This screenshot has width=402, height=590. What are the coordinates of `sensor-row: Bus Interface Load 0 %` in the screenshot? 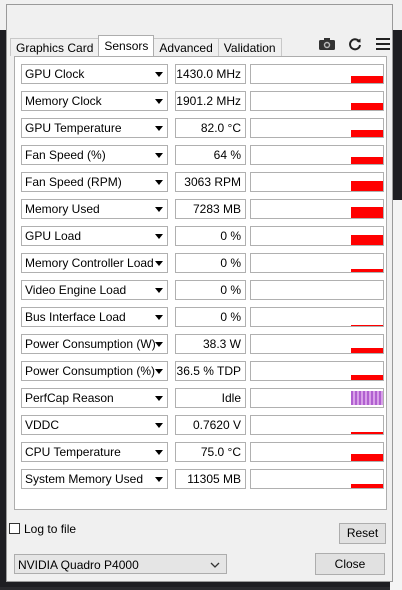 It's located at (203, 317).